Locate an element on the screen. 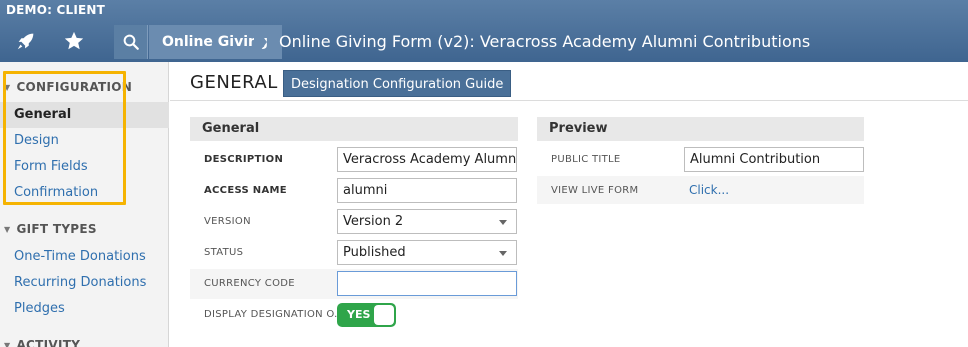  version-value: Version 2 is located at coordinates (373, 221).